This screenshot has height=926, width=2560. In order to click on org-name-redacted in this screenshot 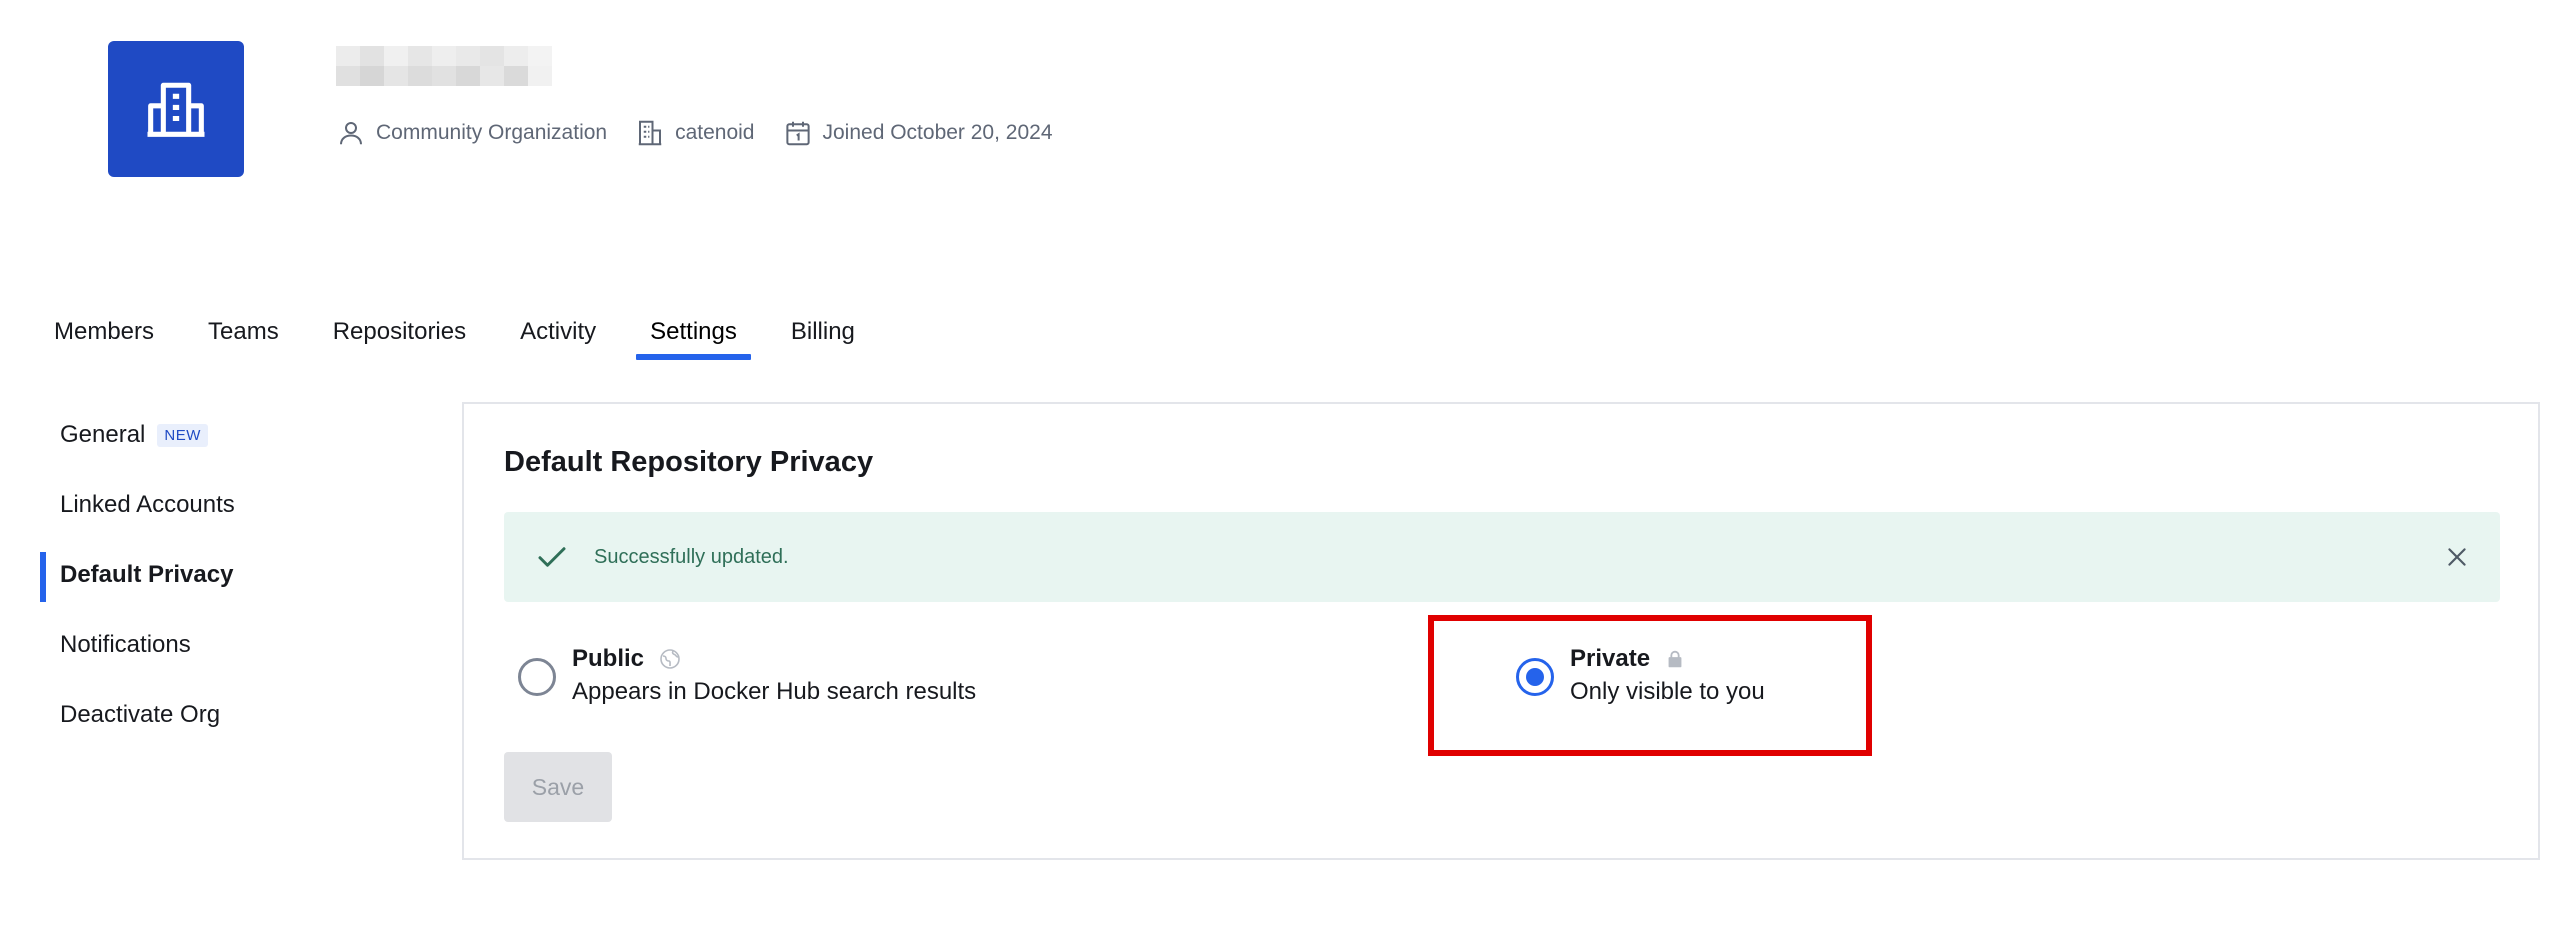, I will do `click(444, 66)`.